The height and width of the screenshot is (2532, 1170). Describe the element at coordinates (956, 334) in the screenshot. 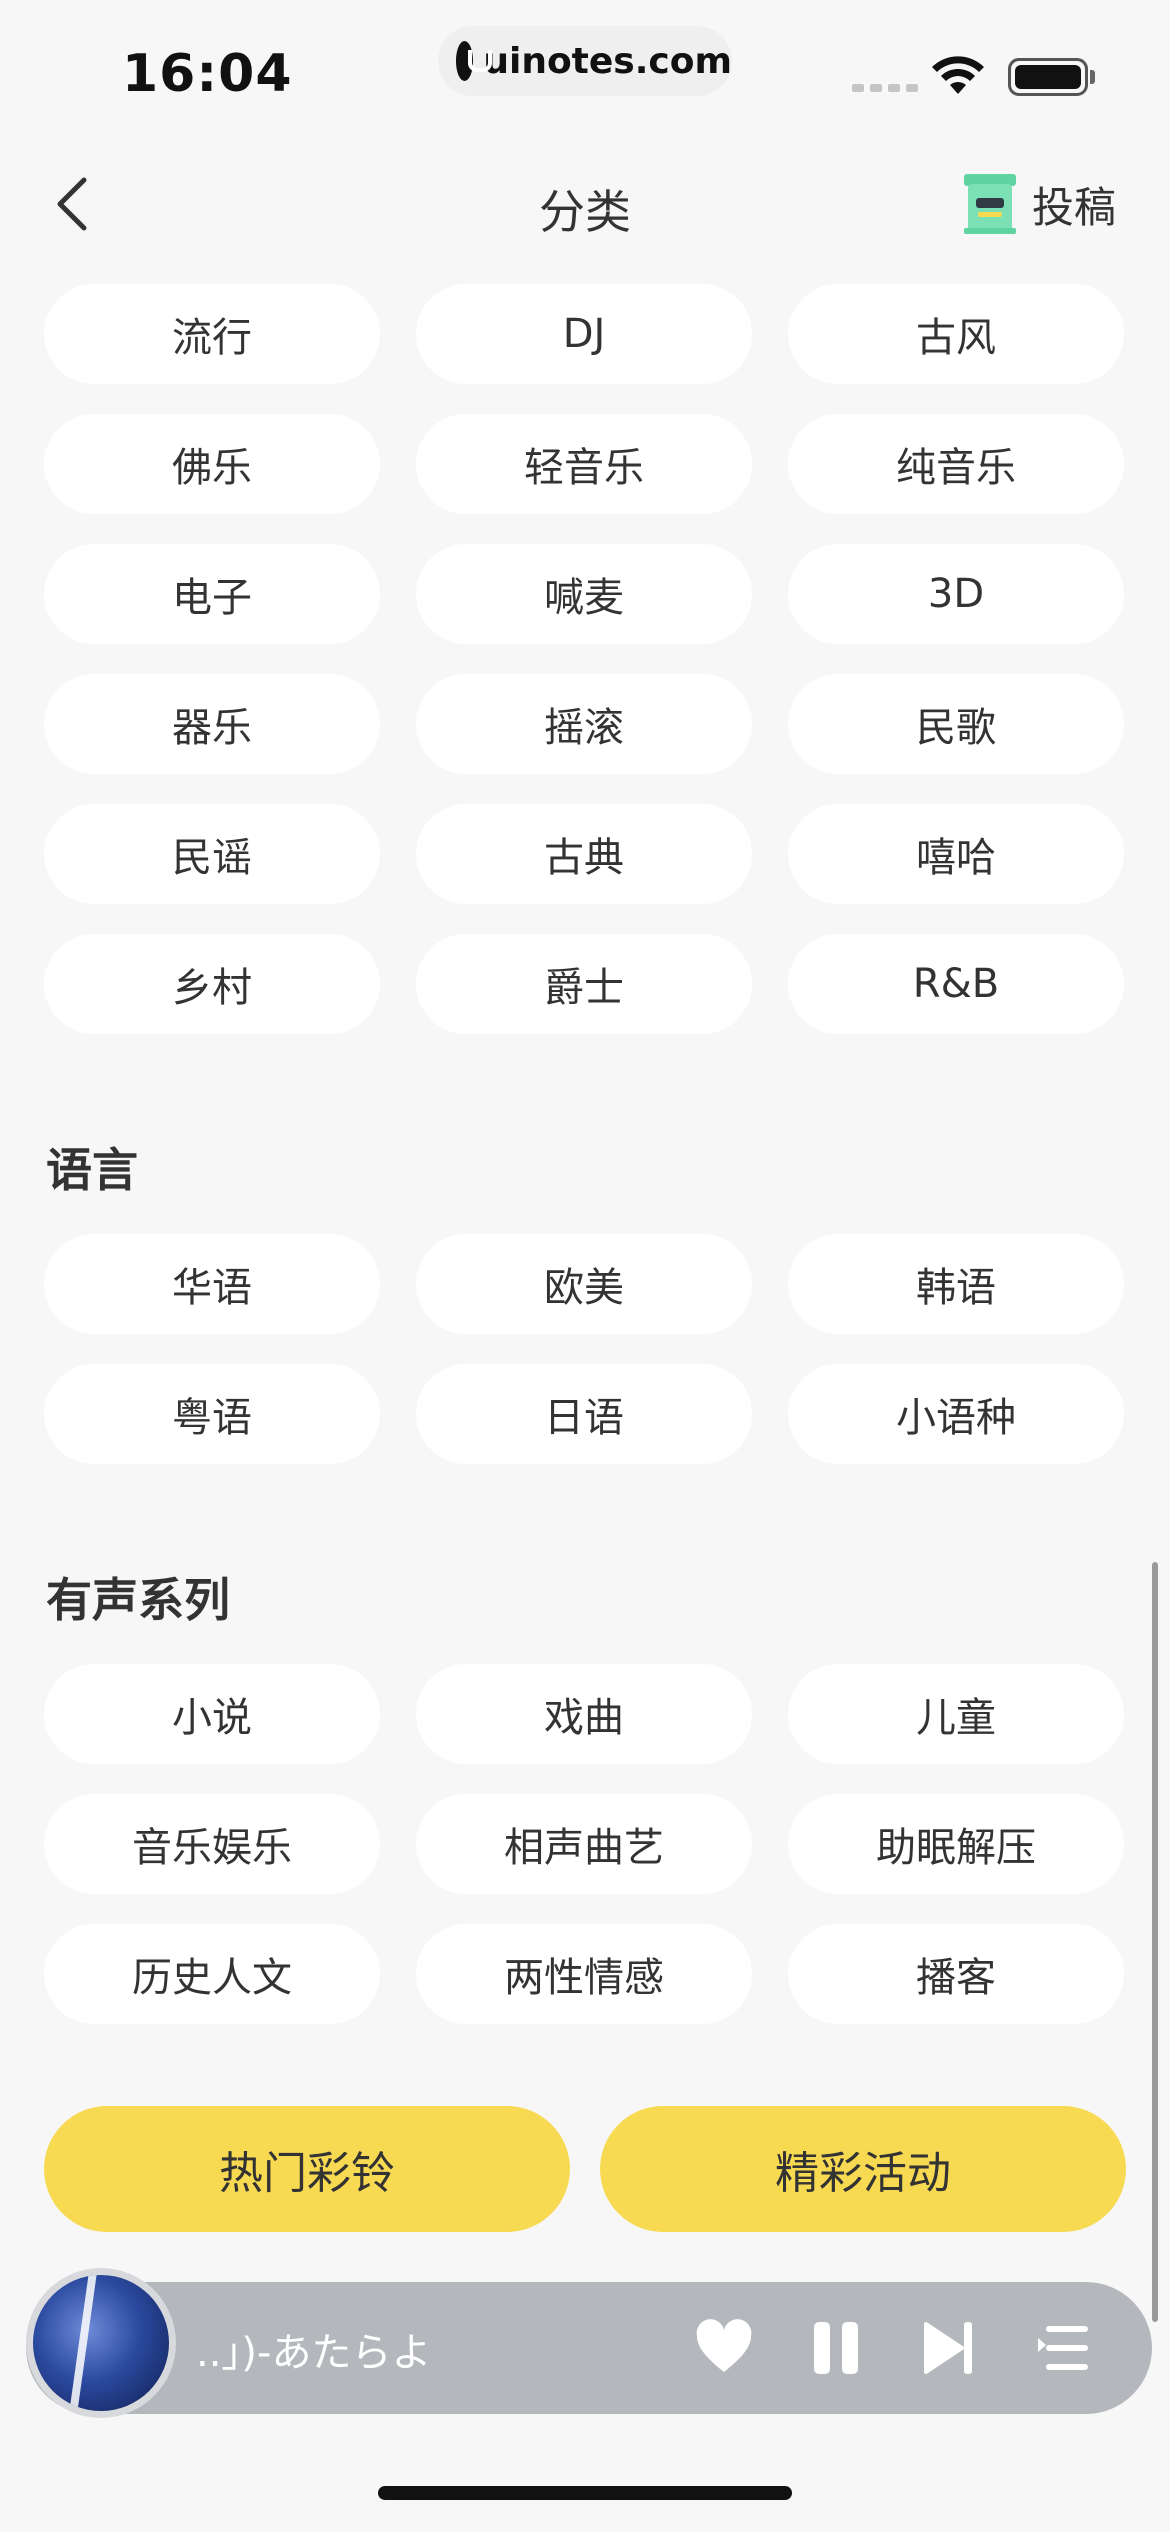

I see `genre-chip: 古风` at that location.